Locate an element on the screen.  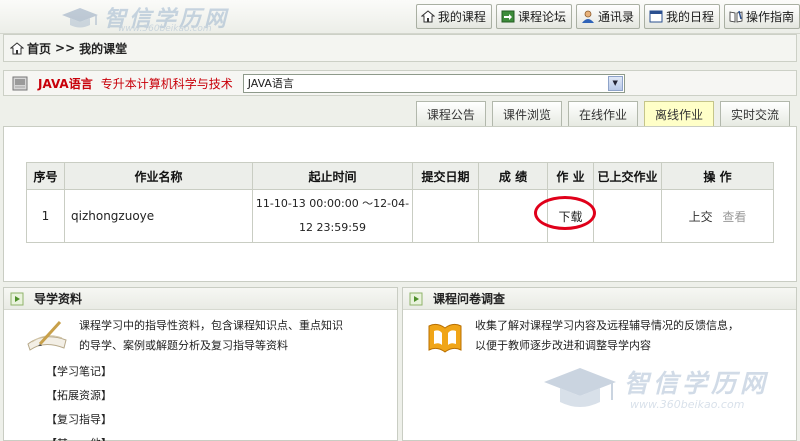
nav-my-courses: 我的课程 is located at coordinates (453, 16).